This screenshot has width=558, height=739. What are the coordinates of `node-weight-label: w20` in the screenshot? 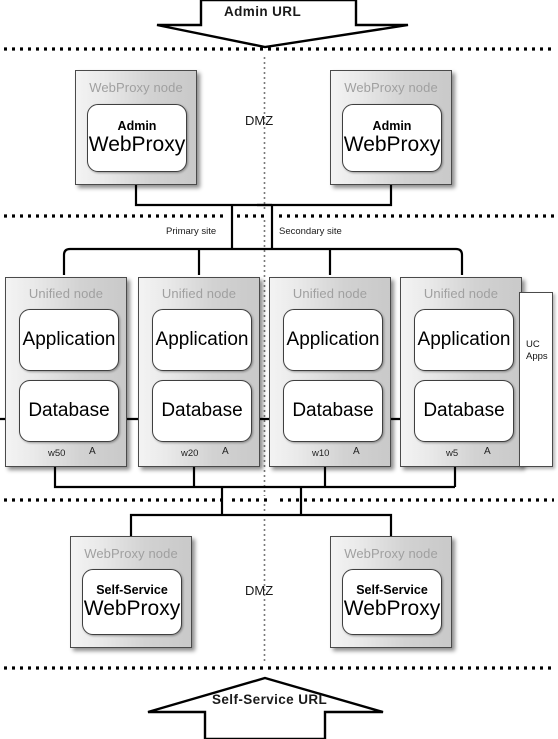 It's located at (190, 453).